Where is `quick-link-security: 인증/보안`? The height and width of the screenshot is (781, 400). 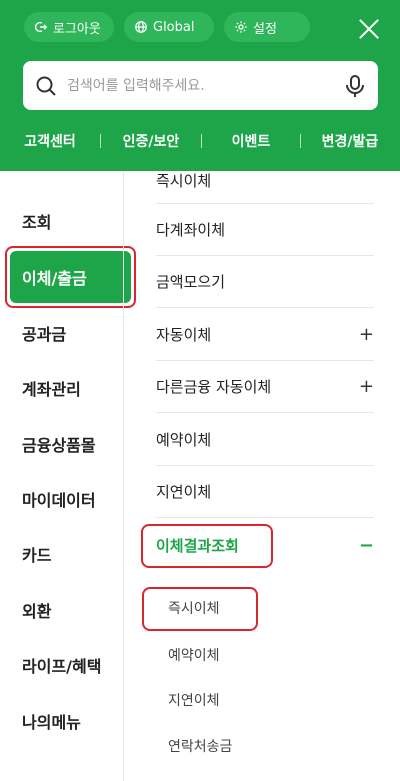 quick-link-security: 인증/보안 is located at coordinates (151, 141).